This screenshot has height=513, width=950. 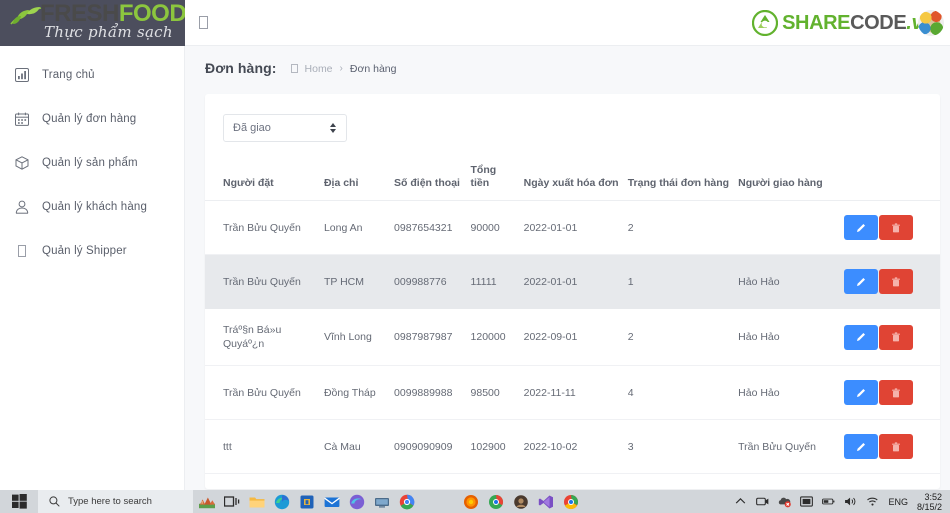 I want to click on logo-part-code: CODE, so click(x=878, y=23).